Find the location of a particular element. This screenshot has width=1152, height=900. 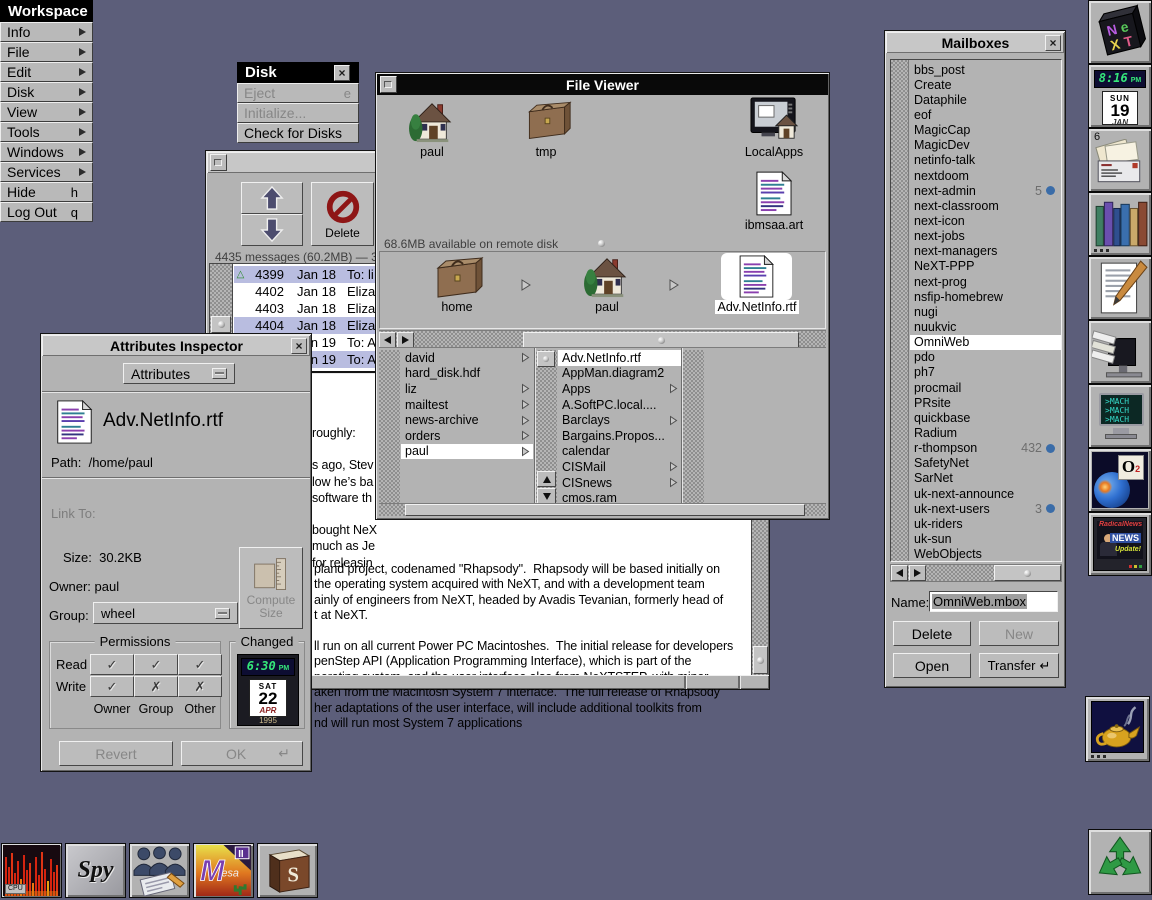

mailbox-row: Create is located at coordinates (985, 84).